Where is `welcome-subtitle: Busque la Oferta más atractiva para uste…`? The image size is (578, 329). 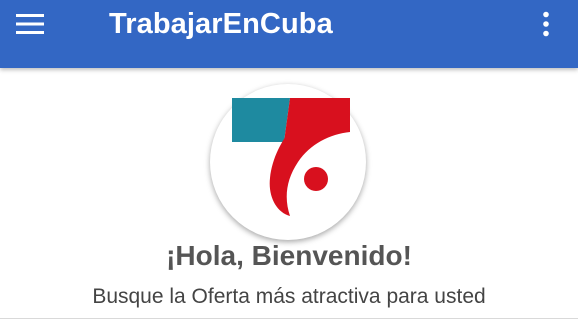
welcome-subtitle: Busque la Oferta más atractiva para uste… is located at coordinates (289, 296).